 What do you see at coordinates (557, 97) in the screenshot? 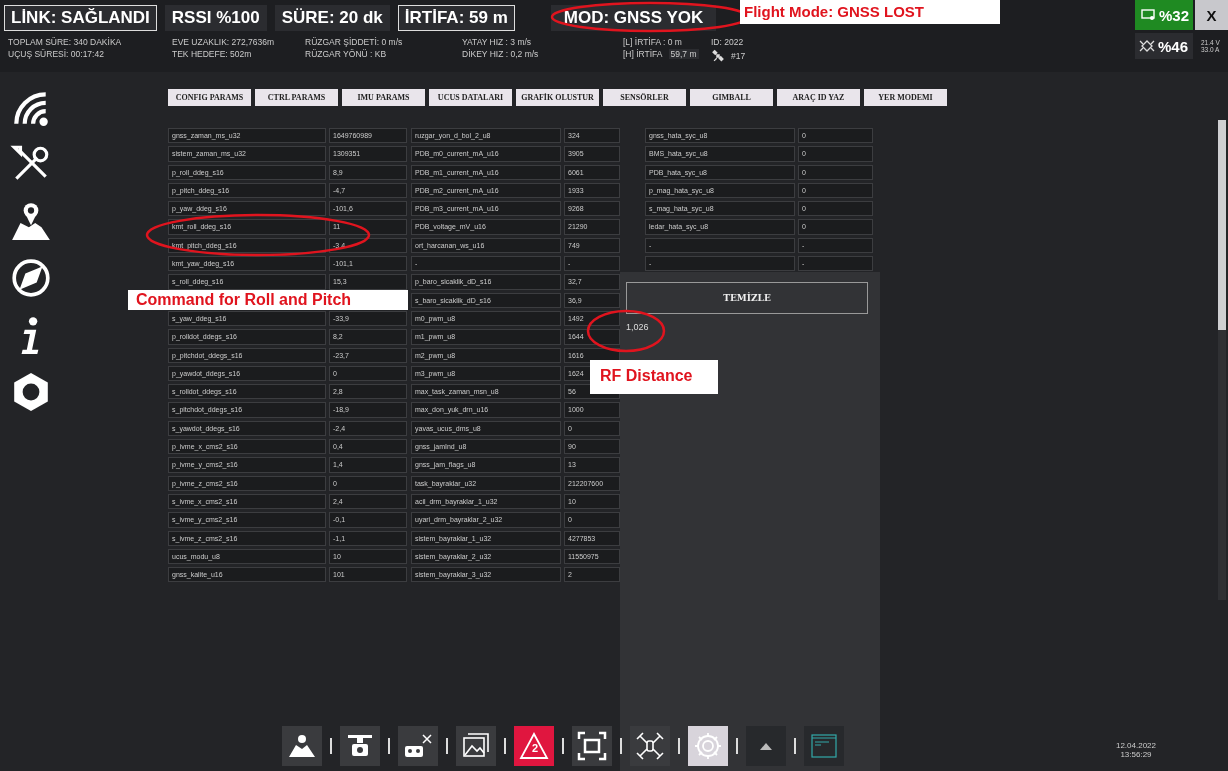
I see `tab: GRAFİK OLUSTUR` at bounding box center [557, 97].